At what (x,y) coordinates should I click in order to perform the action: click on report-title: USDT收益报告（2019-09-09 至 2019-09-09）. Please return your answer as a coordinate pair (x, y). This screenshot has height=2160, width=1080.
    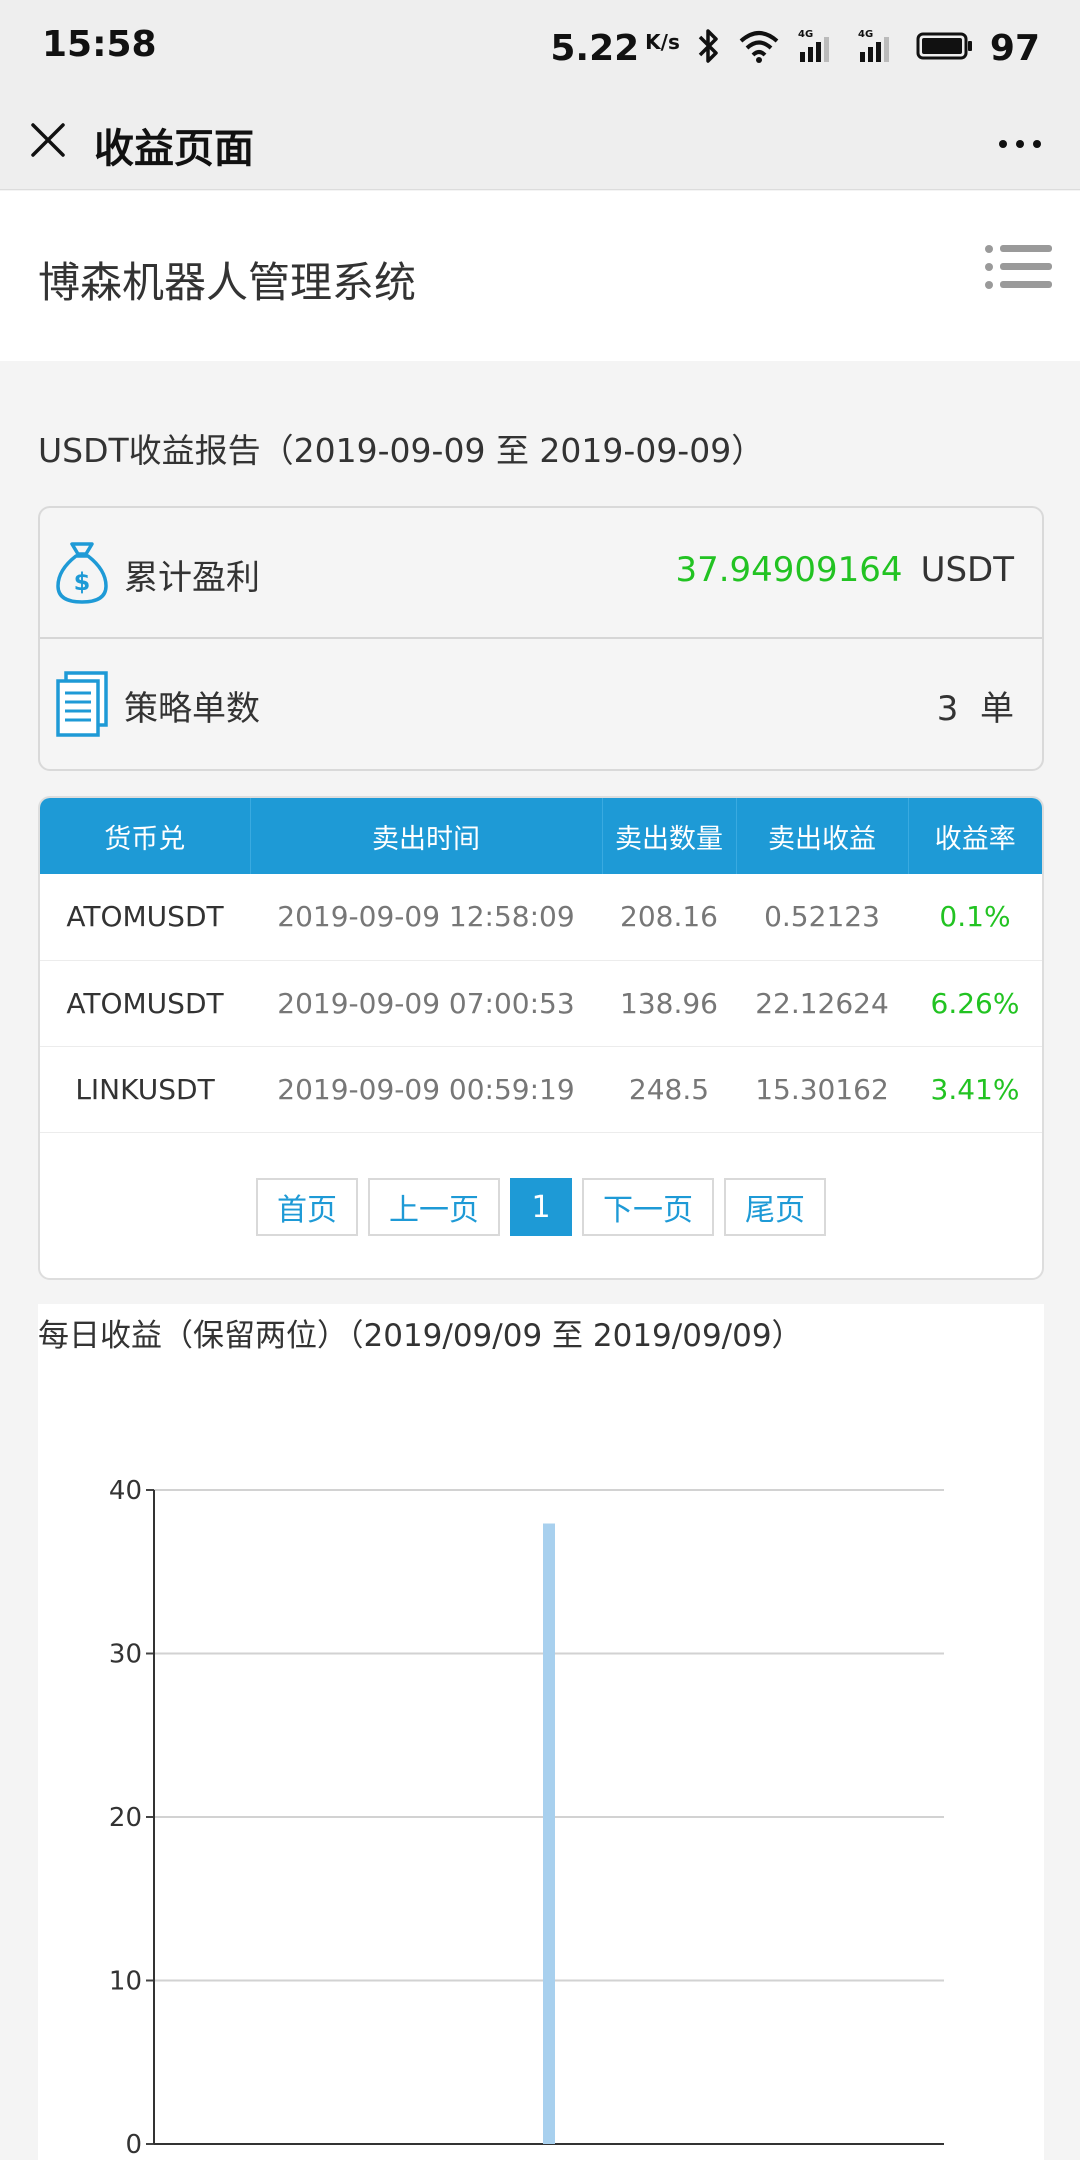
    Looking at the image, I should click on (401, 450).